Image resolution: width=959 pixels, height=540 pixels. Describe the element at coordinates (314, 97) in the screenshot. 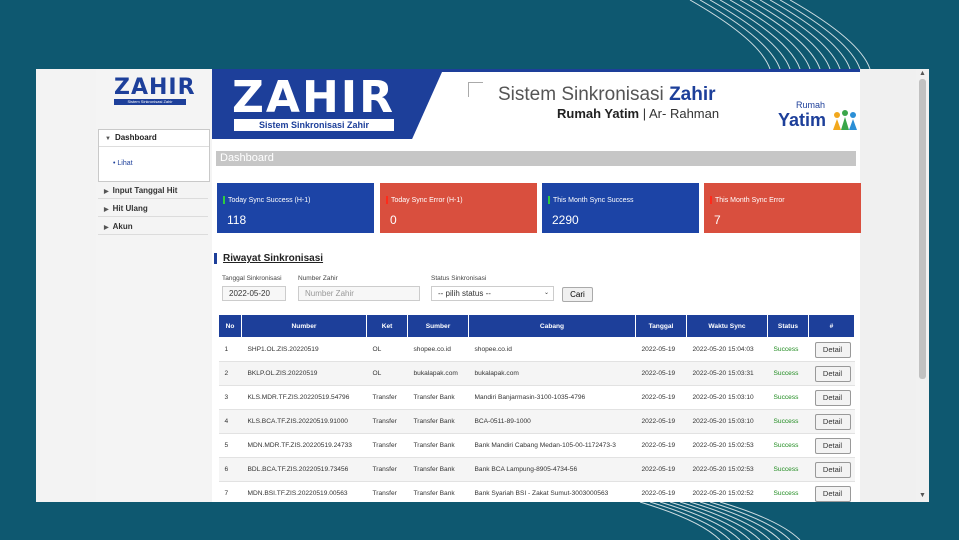

I see `banner-logo-title: ZAHIR` at that location.